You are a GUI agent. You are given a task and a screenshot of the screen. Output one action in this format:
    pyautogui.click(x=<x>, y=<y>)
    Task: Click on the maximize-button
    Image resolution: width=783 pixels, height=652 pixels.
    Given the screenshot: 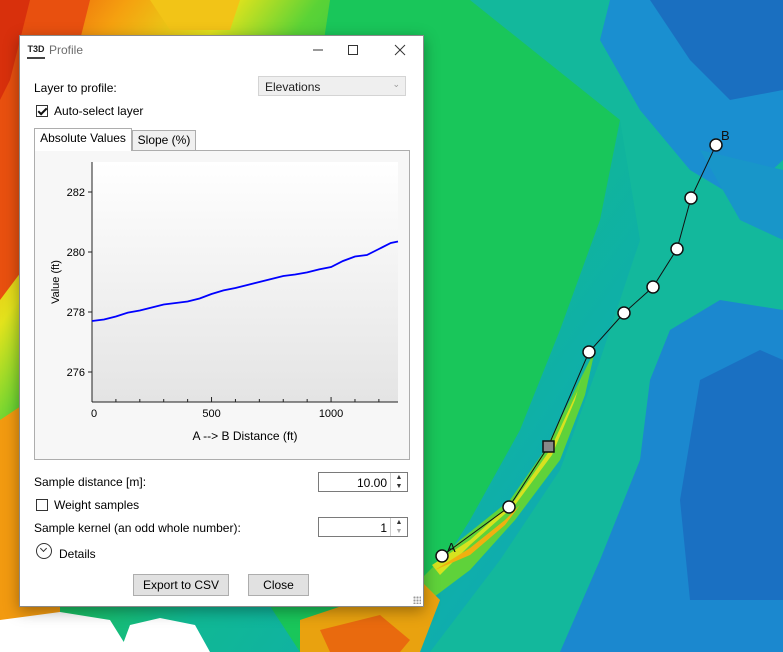 What is the action you would take?
    pyautogui.click(x=353, y=50)
    